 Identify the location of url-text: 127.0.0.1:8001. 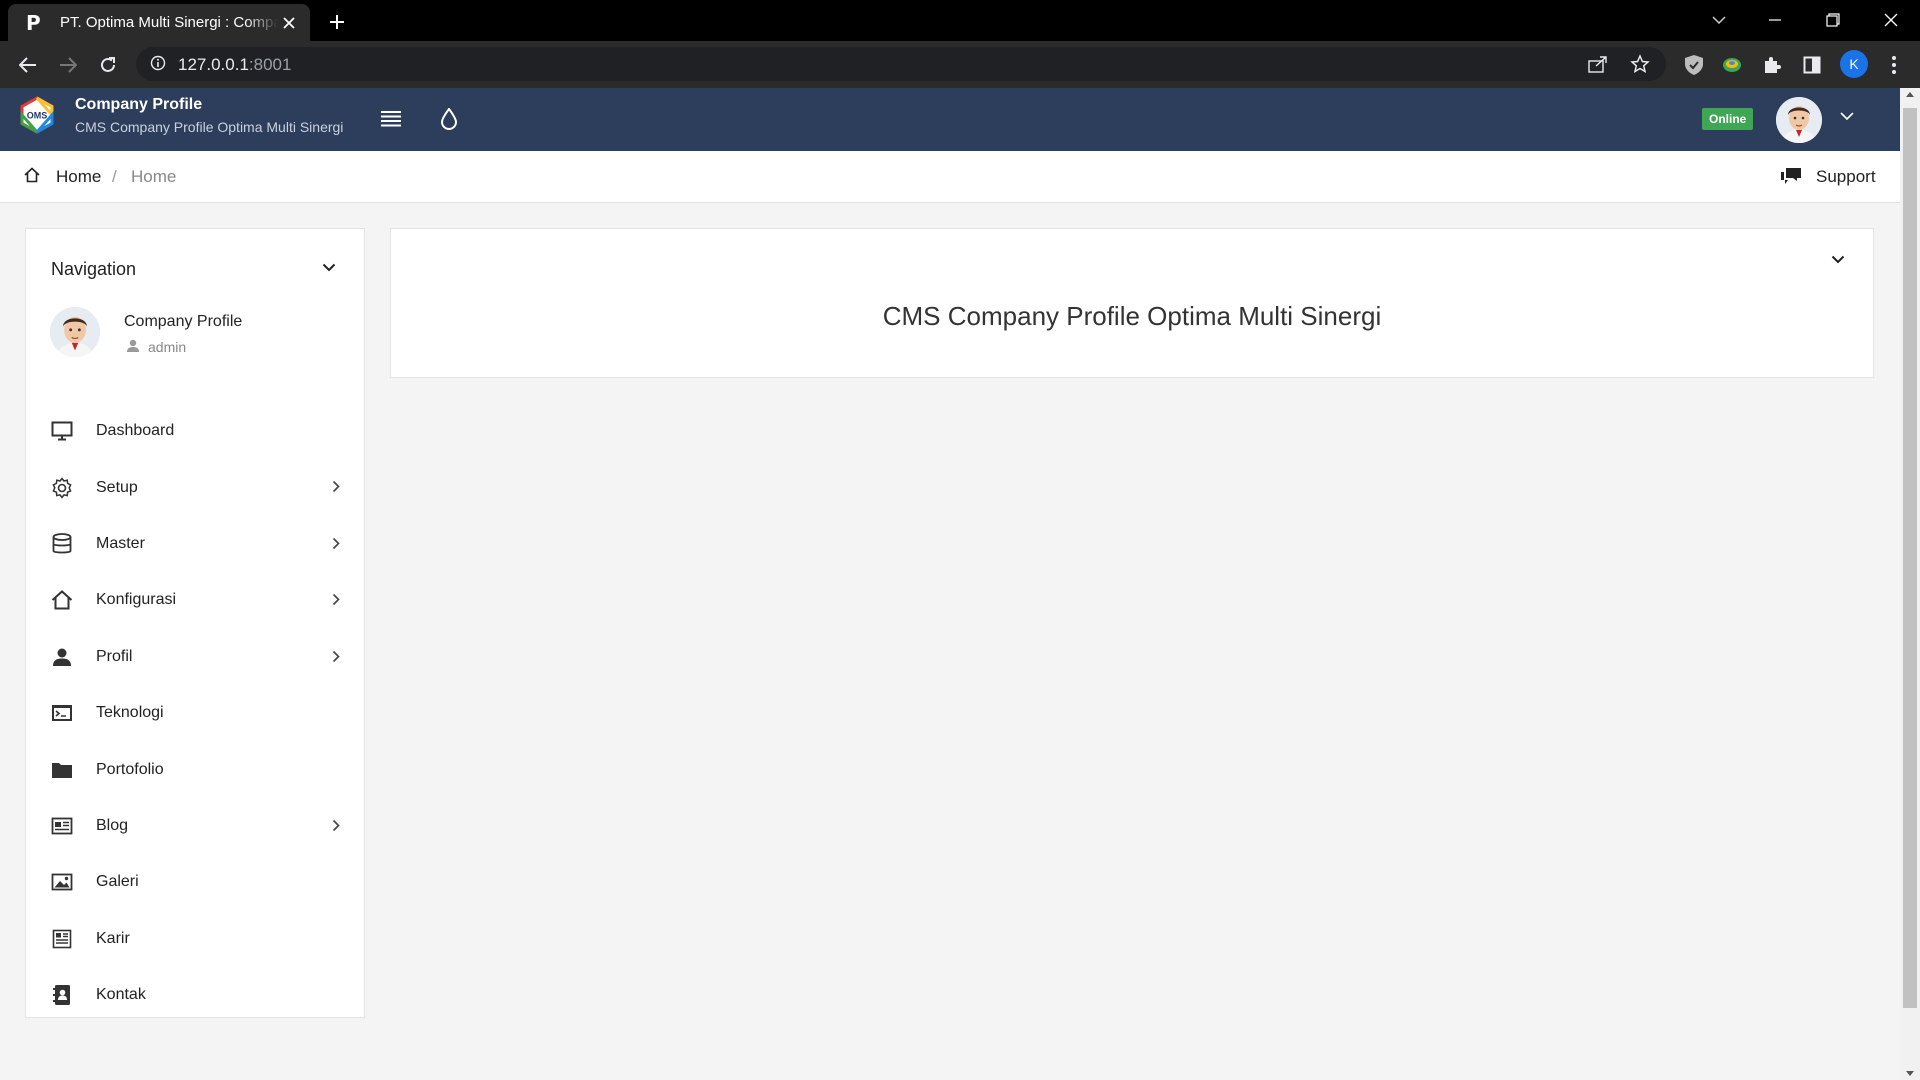
(234, 65).